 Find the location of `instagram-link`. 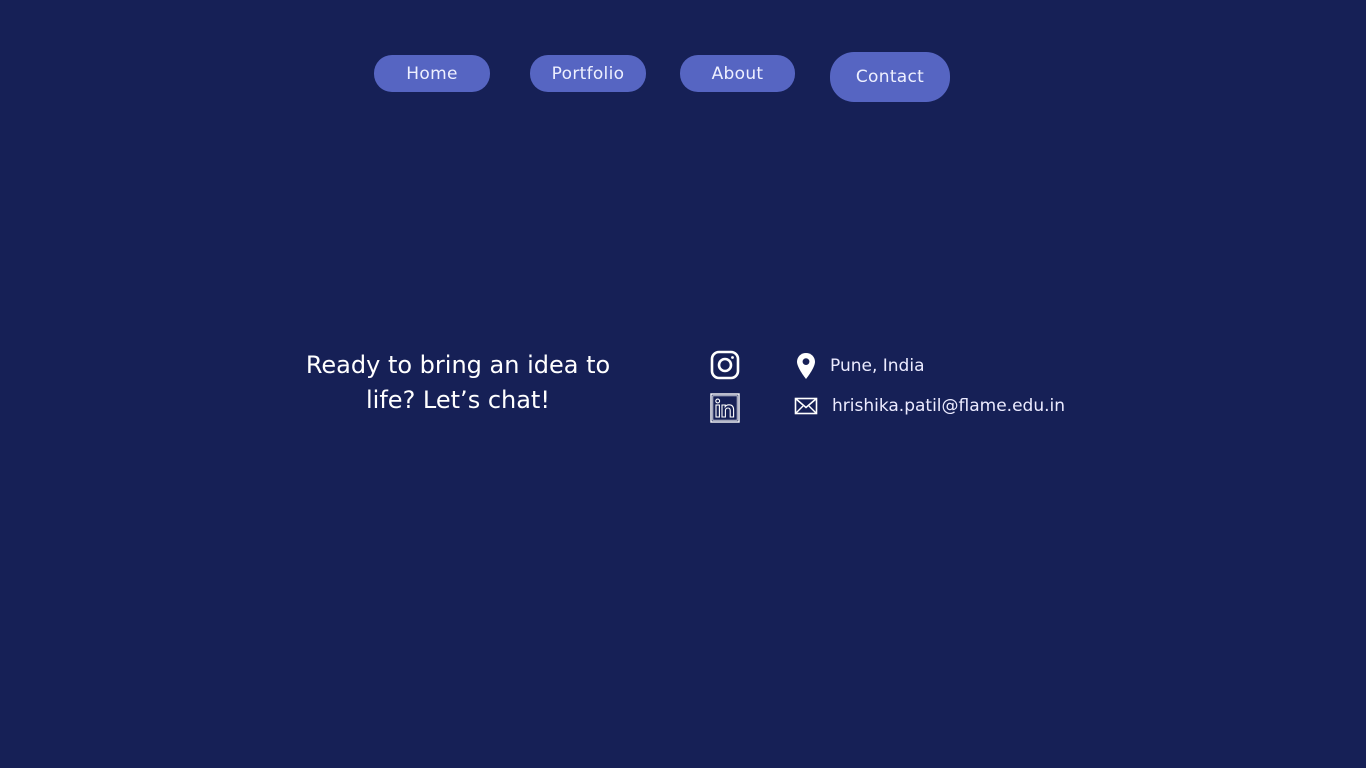

instagram-link is located at coordinates (725, 365).